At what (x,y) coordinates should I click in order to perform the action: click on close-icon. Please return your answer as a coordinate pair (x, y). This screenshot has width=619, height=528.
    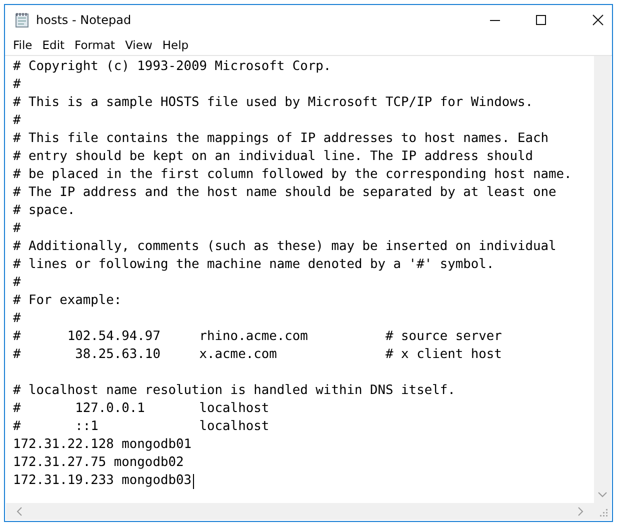
    Looking at the image, I should click on (598, 20).